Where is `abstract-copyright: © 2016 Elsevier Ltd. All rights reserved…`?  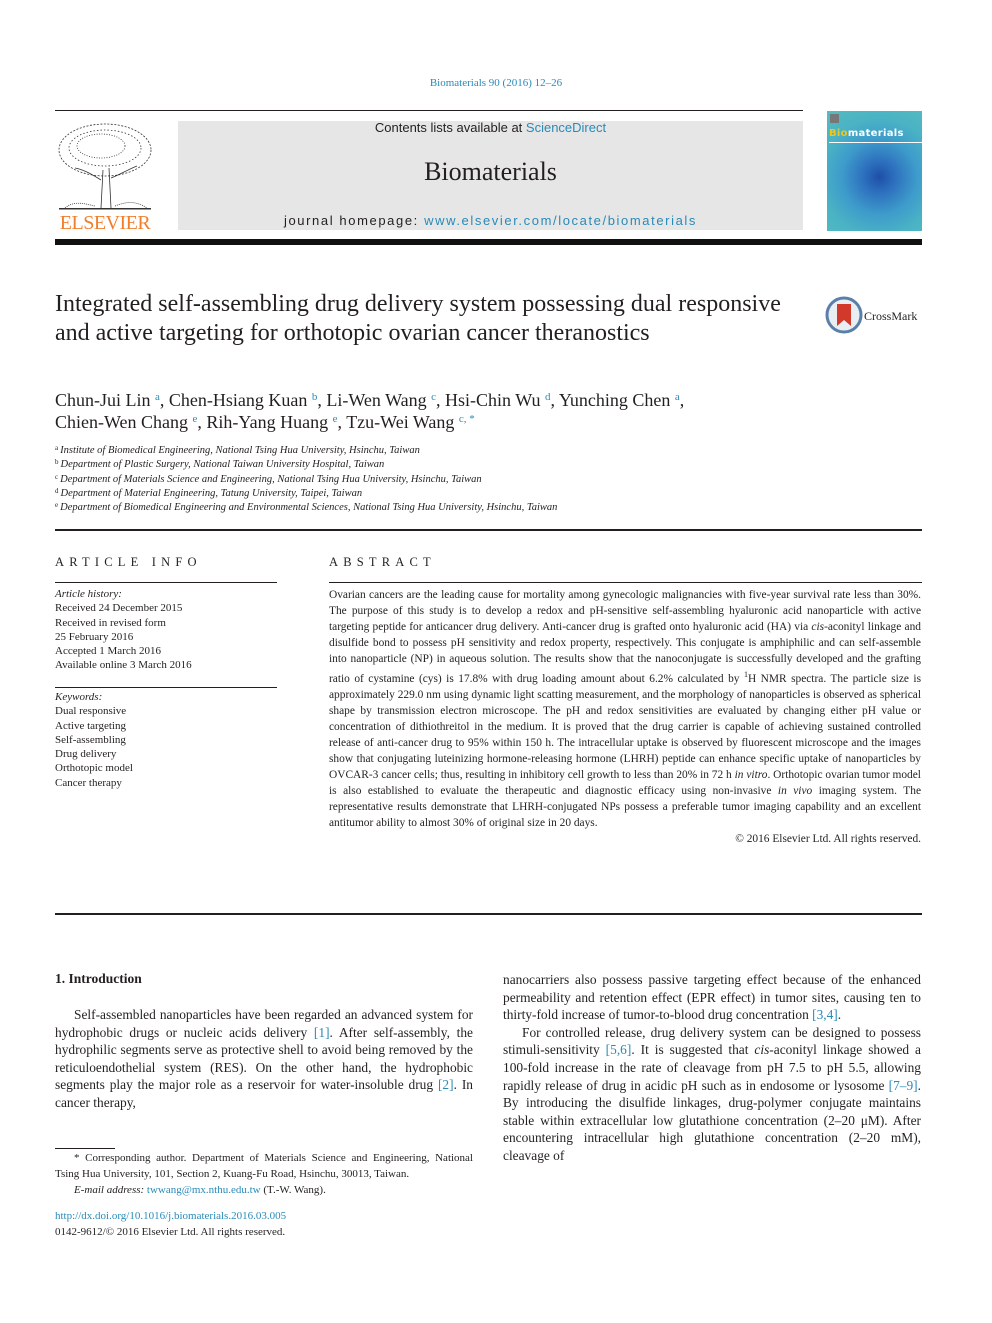
abstract-copyright: © 2016 Elsevier Ltd. All rights reserved… is located at coordinates (828, 838).